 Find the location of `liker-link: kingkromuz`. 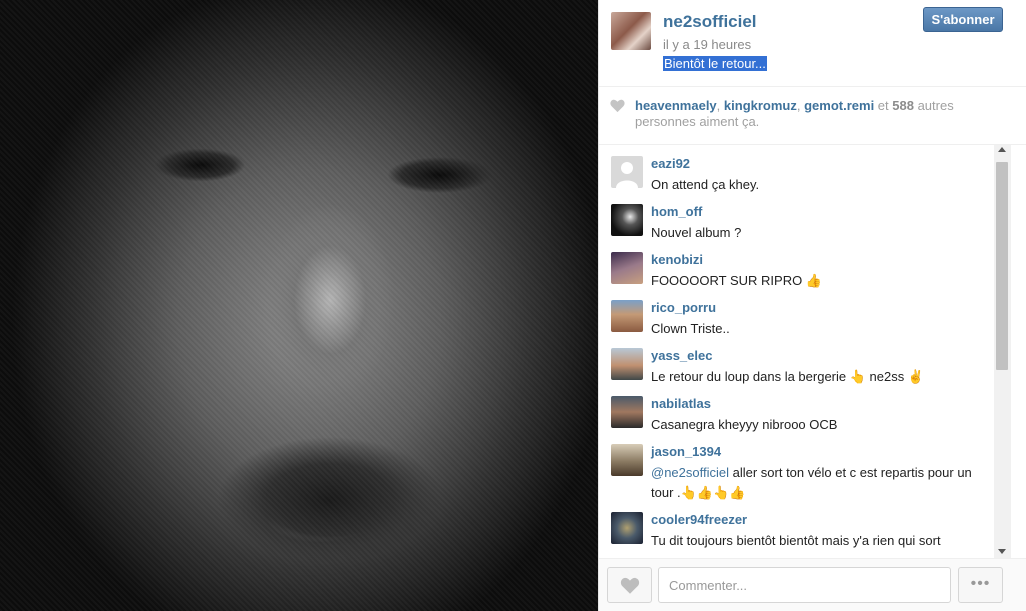

liker-link: kingkromuz is located at coordinates (760, 105).